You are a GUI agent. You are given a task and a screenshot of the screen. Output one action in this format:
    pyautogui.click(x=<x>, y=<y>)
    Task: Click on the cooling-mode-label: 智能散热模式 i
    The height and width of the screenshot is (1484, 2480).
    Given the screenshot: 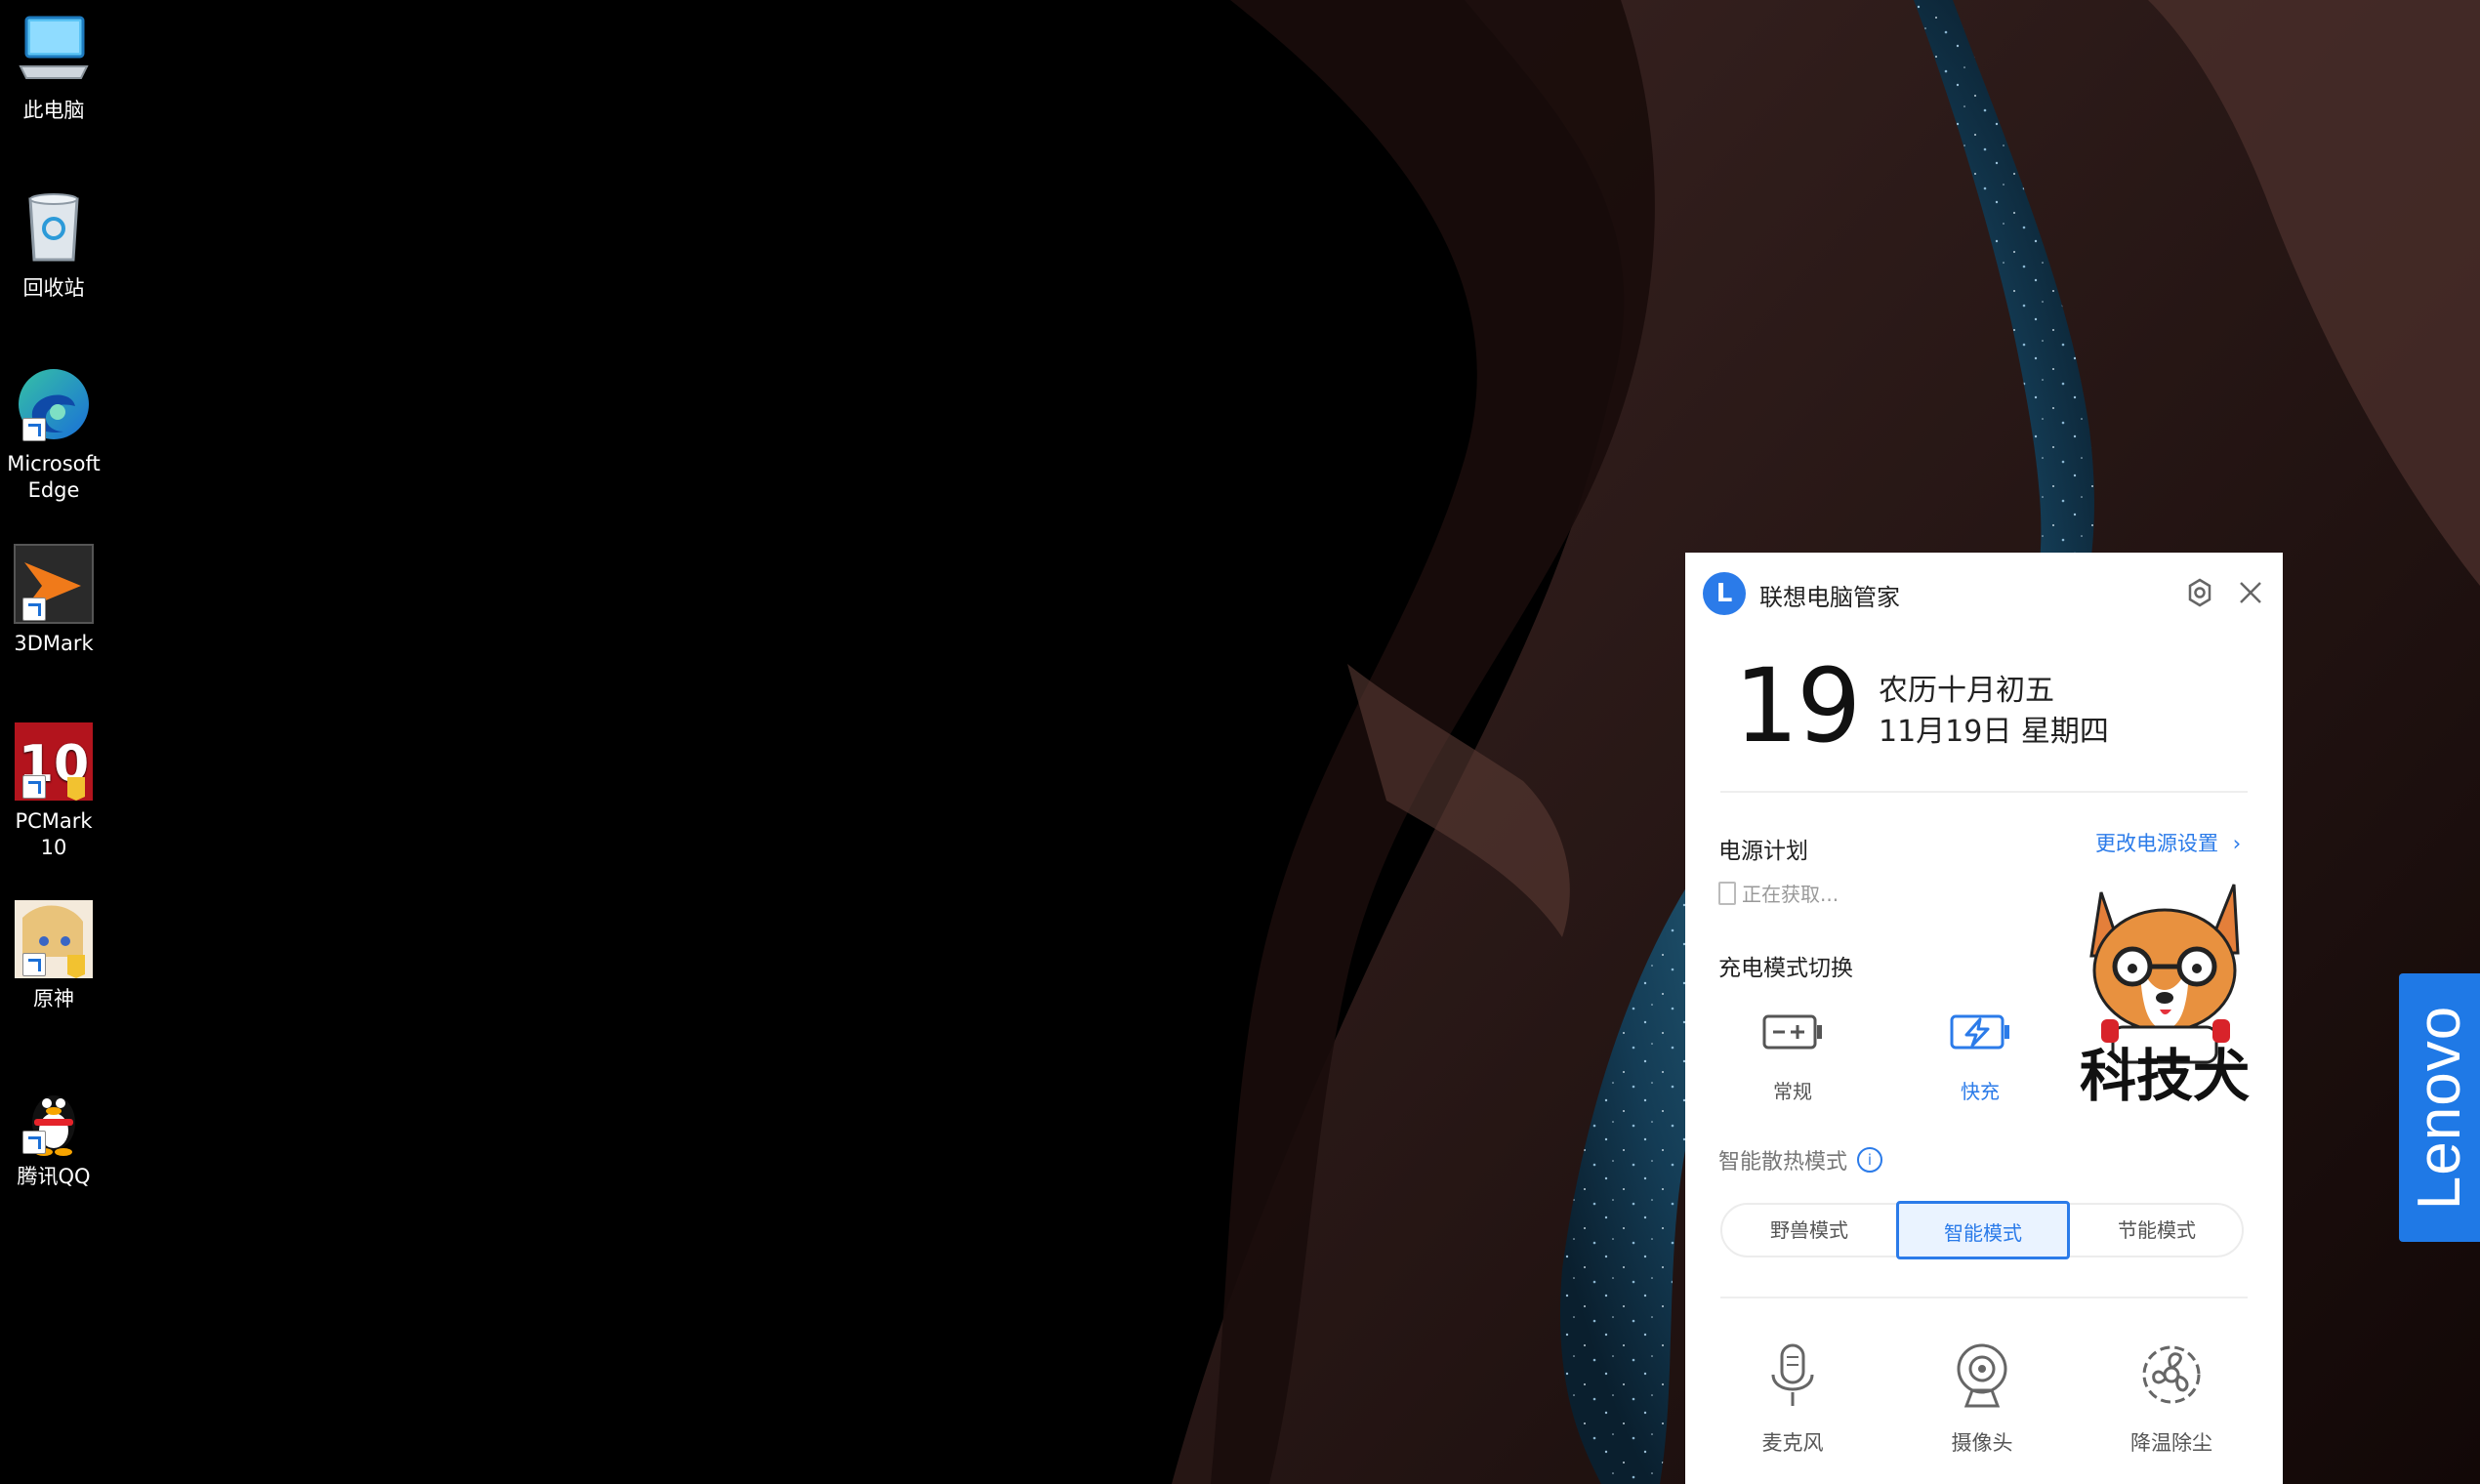 What is the action you would take?
    pyautogui.click(x=1801, y=1159)
    